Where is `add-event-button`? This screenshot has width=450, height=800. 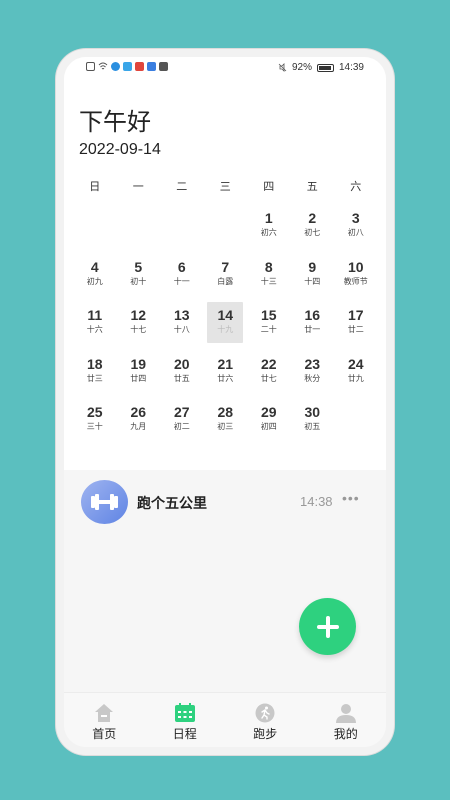
add-event-button is located at coordinates (327, 626).